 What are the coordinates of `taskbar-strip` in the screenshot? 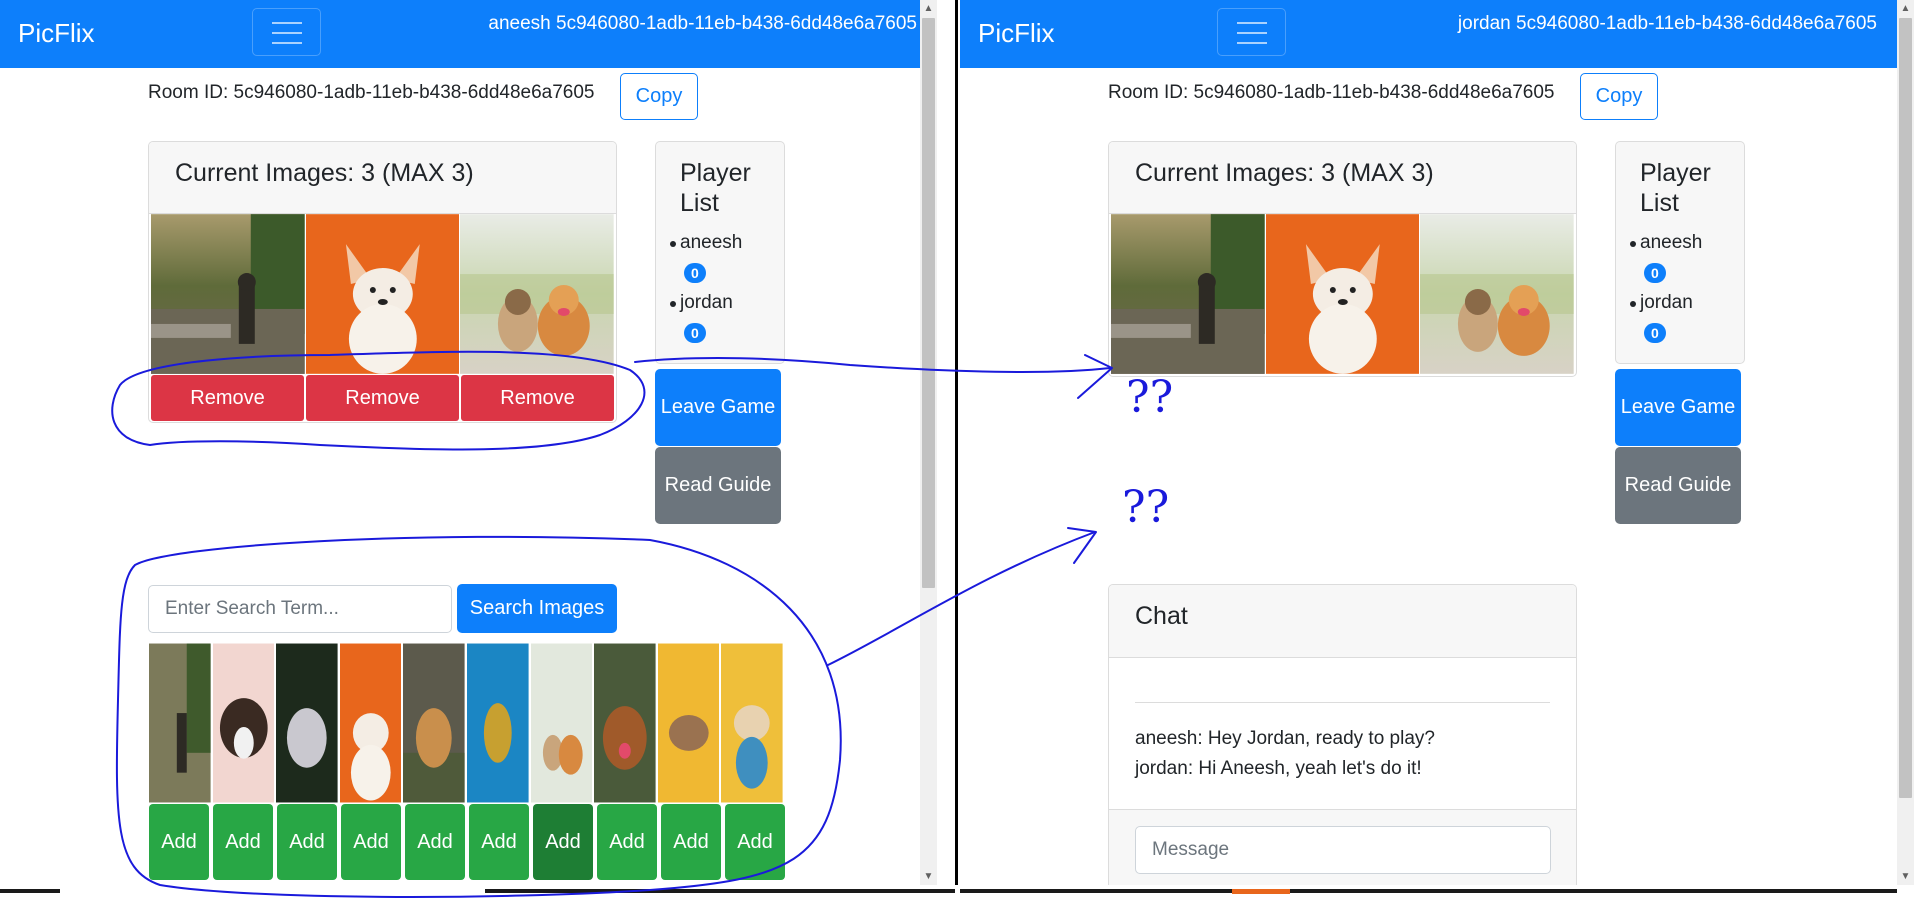 It's located at (958, 895).